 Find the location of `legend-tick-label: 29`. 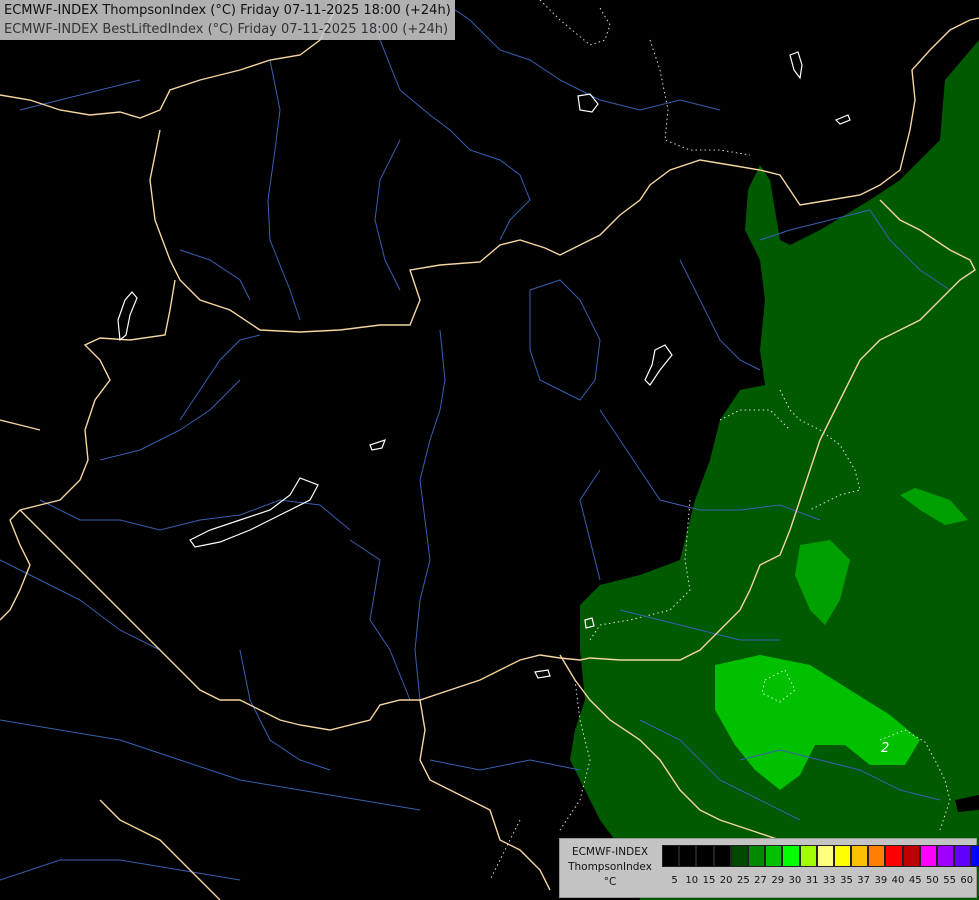

legend-tick-label: 29 is located at coordinates (778, 880).